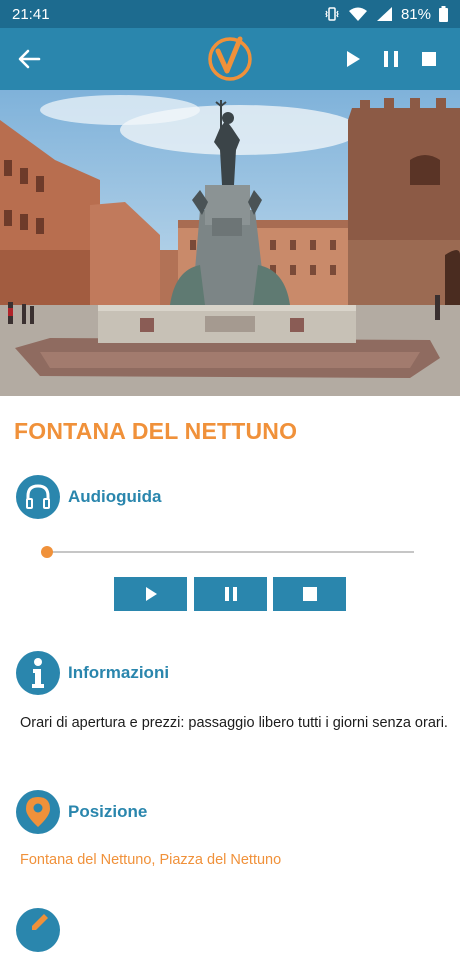 The width and height of the screenshot is (460, 957). Describe the element at coordinates (38, 812) in the screenshot. I see `location-pin-icon` at that location.